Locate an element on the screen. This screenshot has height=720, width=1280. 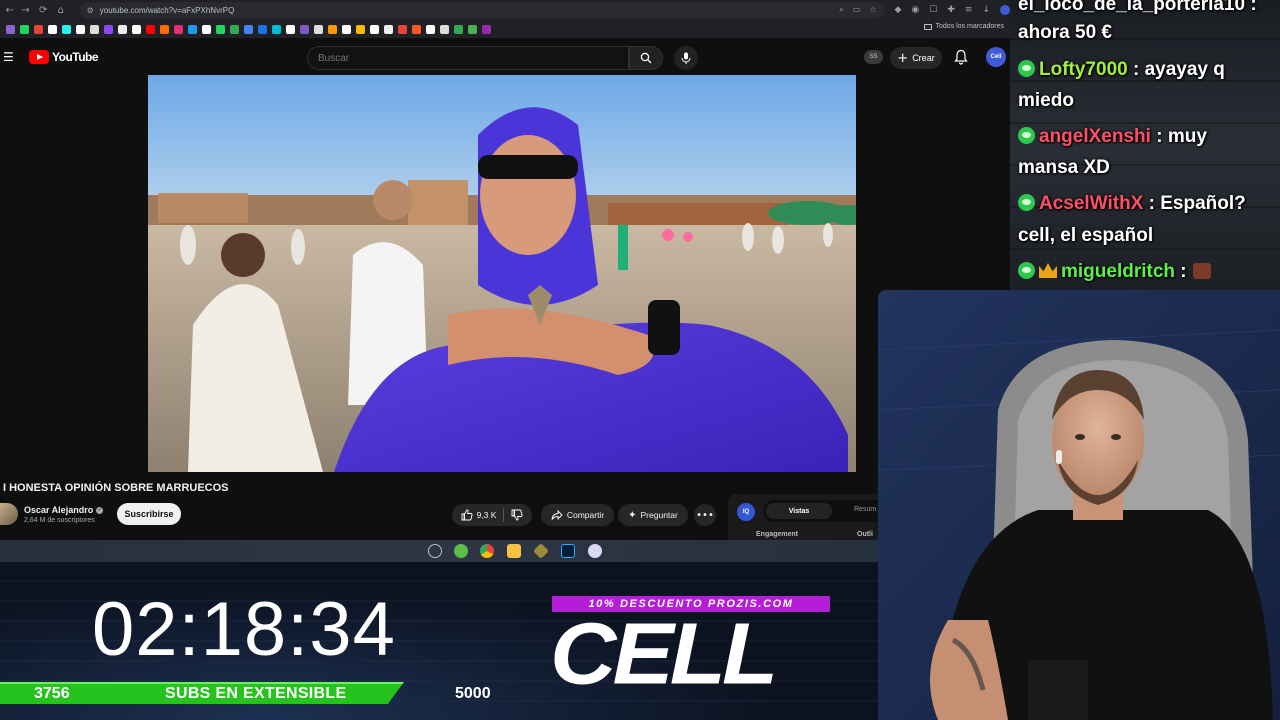
file-explorer-icon is located at coordinates (514, 551).